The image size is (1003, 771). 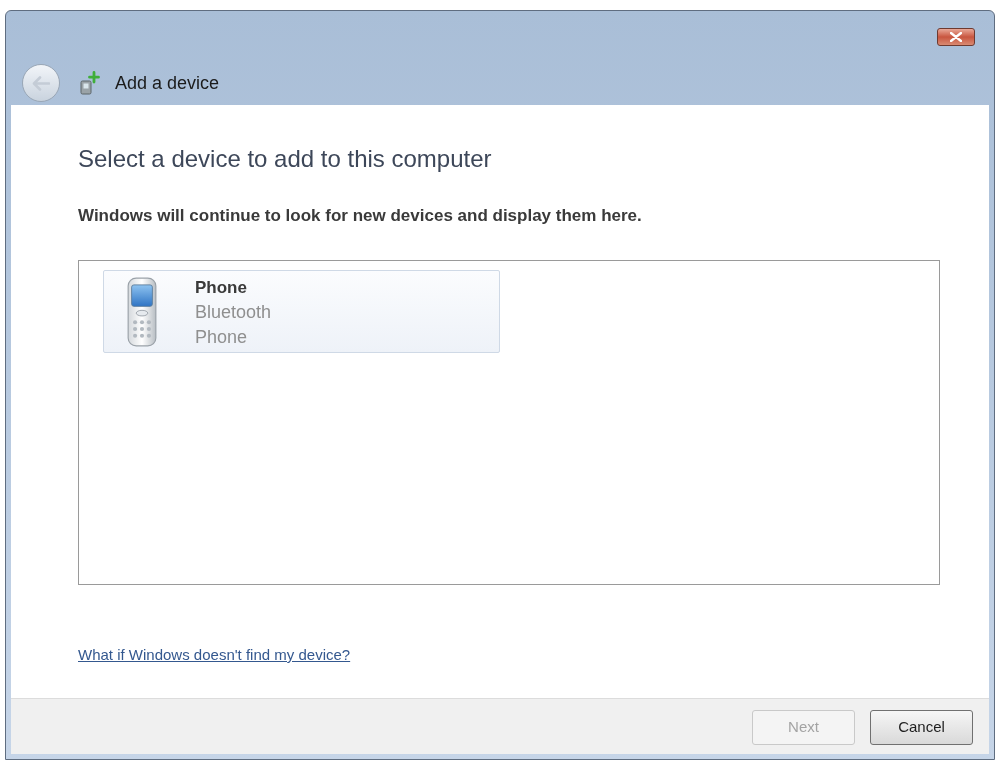 What do you see at coordinates (221, 288) in the screenshot?
I see `device-name: Phone` at bounding box center [221, 288].